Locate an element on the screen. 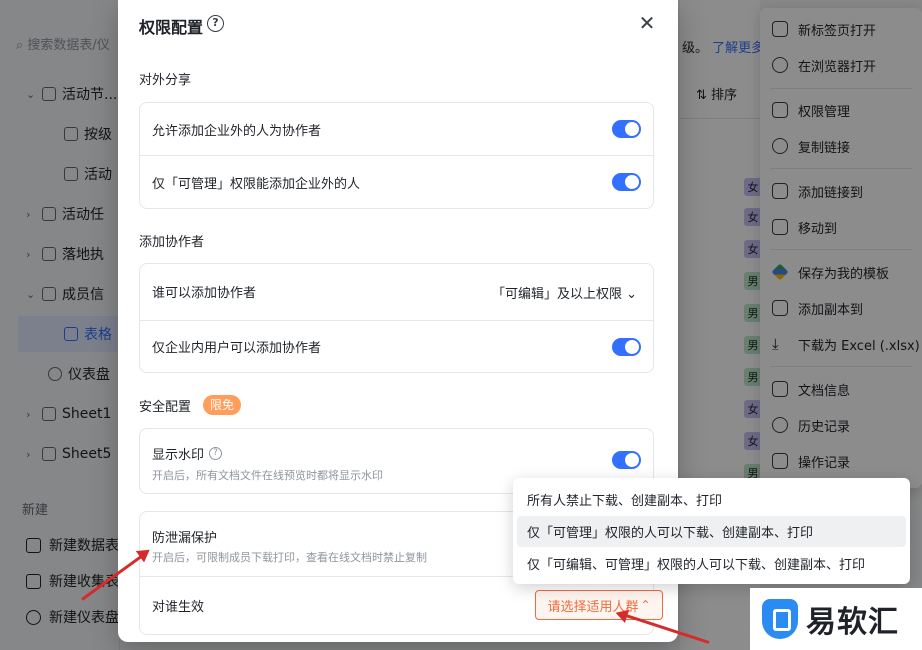 The height and width of the screenshot is (650, 922). section-heading-collaborator: 添加协作者 is located at coordinates (172, 242).